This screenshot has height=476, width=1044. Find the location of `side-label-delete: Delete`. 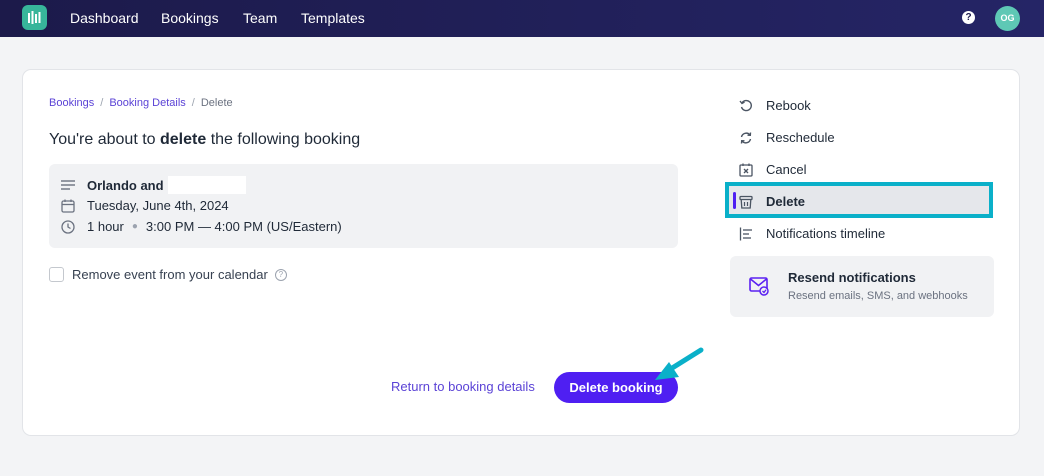

side-label-delete: Delete is located at coordinates (786, 201).